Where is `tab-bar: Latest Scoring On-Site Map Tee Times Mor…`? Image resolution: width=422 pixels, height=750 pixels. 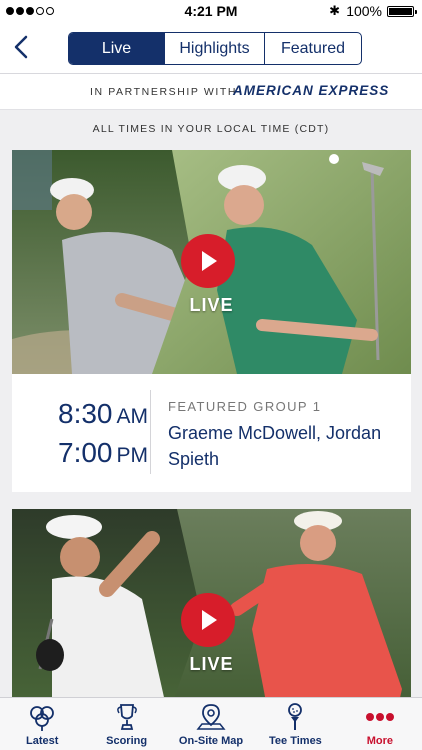 tab-bar: Latest Scoring On-Site Map Tee Times Mor… is located at coordinates (211, 723).